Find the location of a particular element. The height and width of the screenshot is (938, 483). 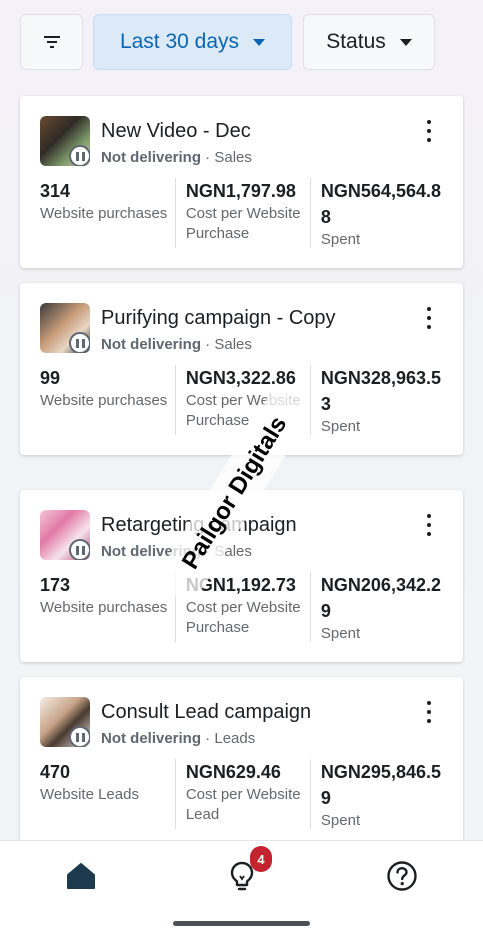

filter-button is located at coordinates (51, 42).